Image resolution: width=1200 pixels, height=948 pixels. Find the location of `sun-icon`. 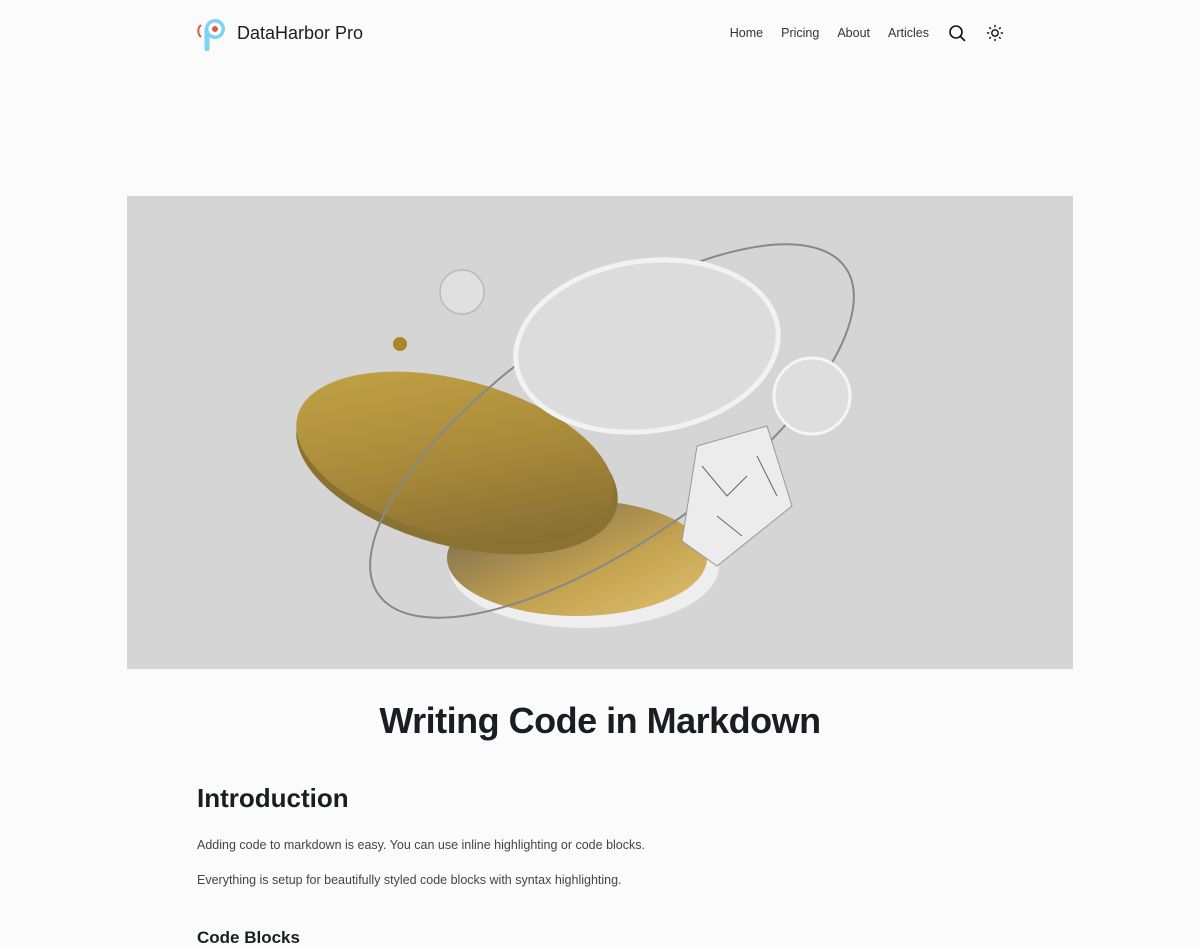

sun-icon is located at coordinates (995, 33).